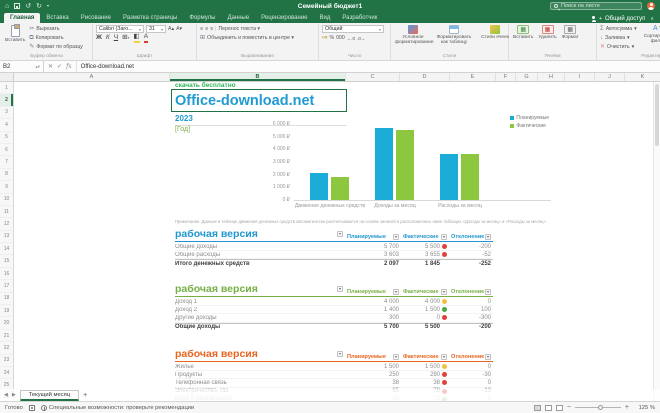 The width and height of the screenshot is (660, 413). What do you see at coordinates (334, 375) in the screenshot?
I see `table-row: Продукты 250 280 -30` at bounding box center [334, 375].